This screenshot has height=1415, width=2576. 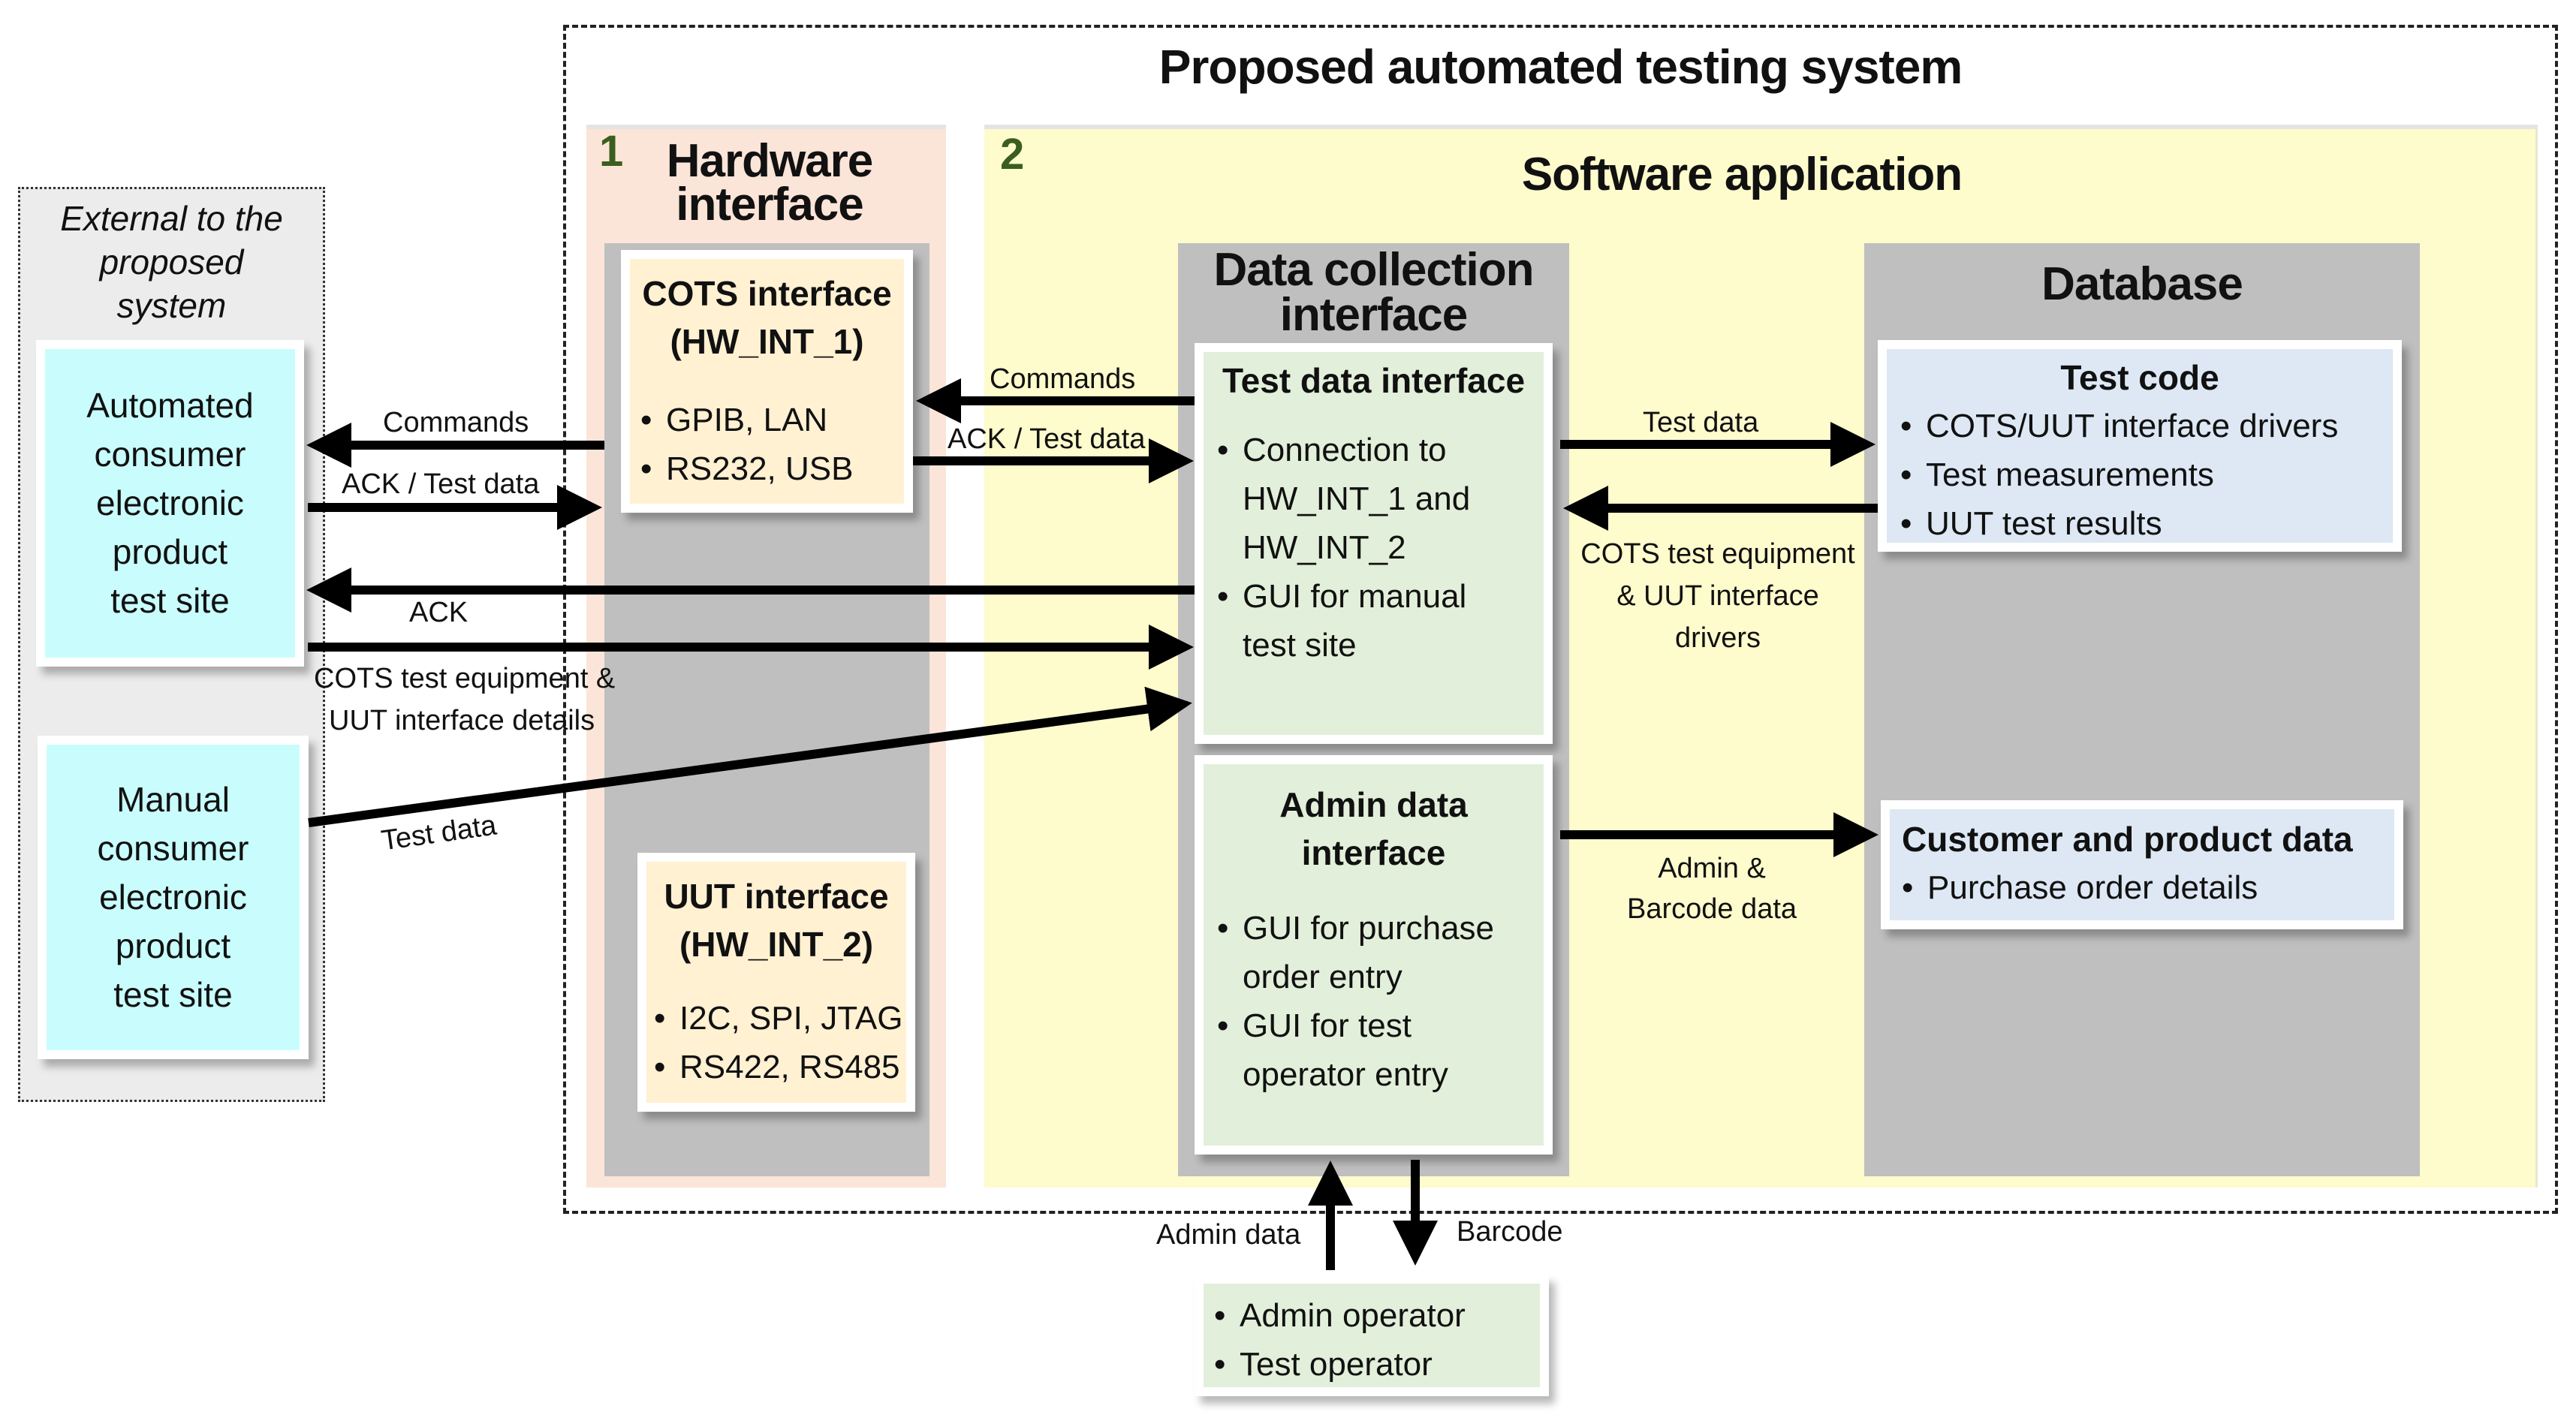 What do you see at coordinates (2146, 523) in the screenshot?
I see `test-code-bullet: UUT test results` at bounding box center [2146, 523].